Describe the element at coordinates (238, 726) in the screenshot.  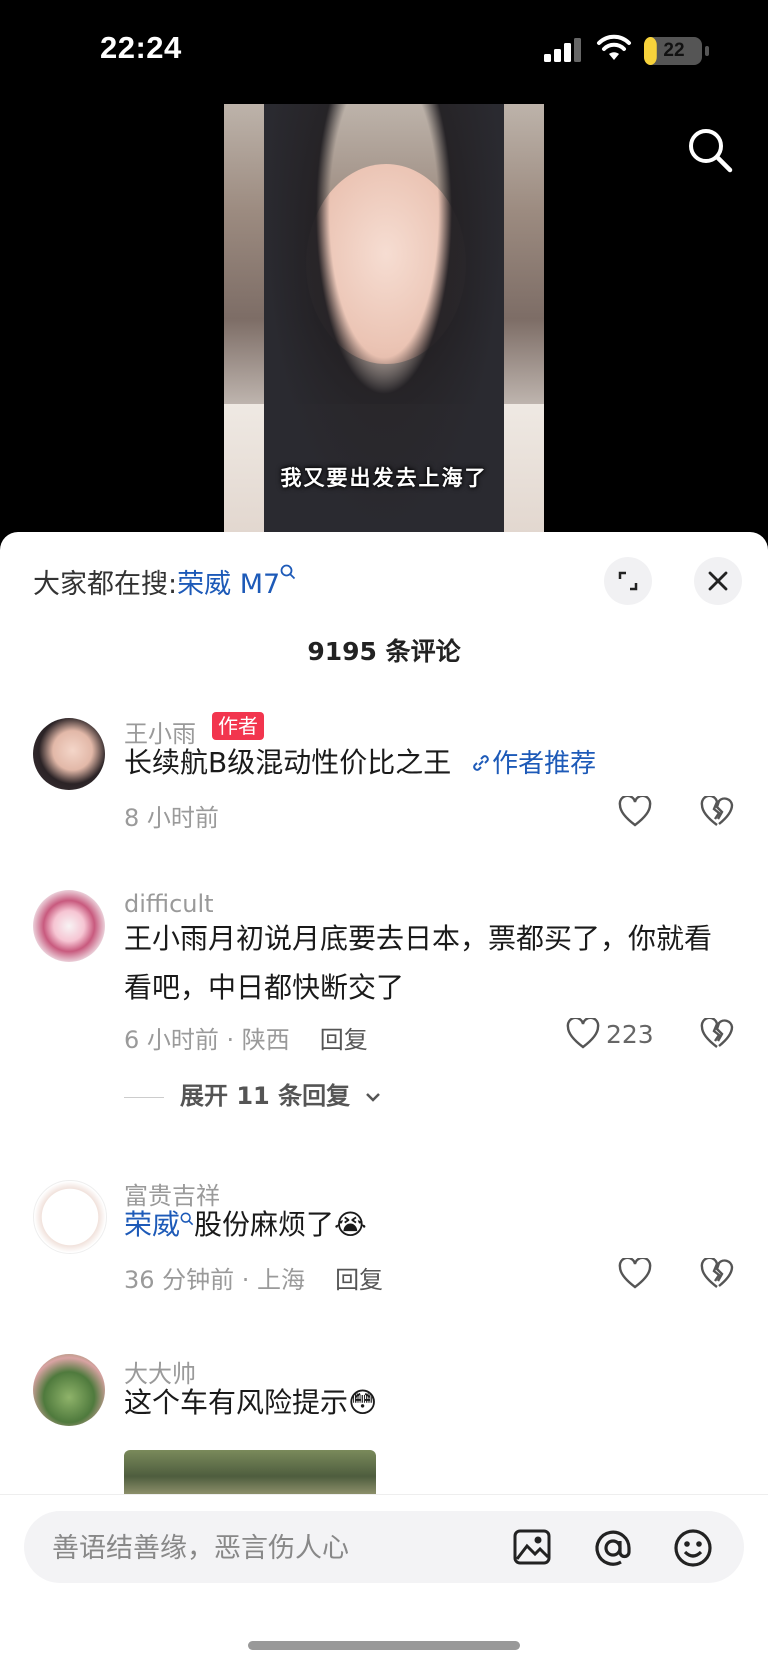
I see `author-badge: 作者` at that location.